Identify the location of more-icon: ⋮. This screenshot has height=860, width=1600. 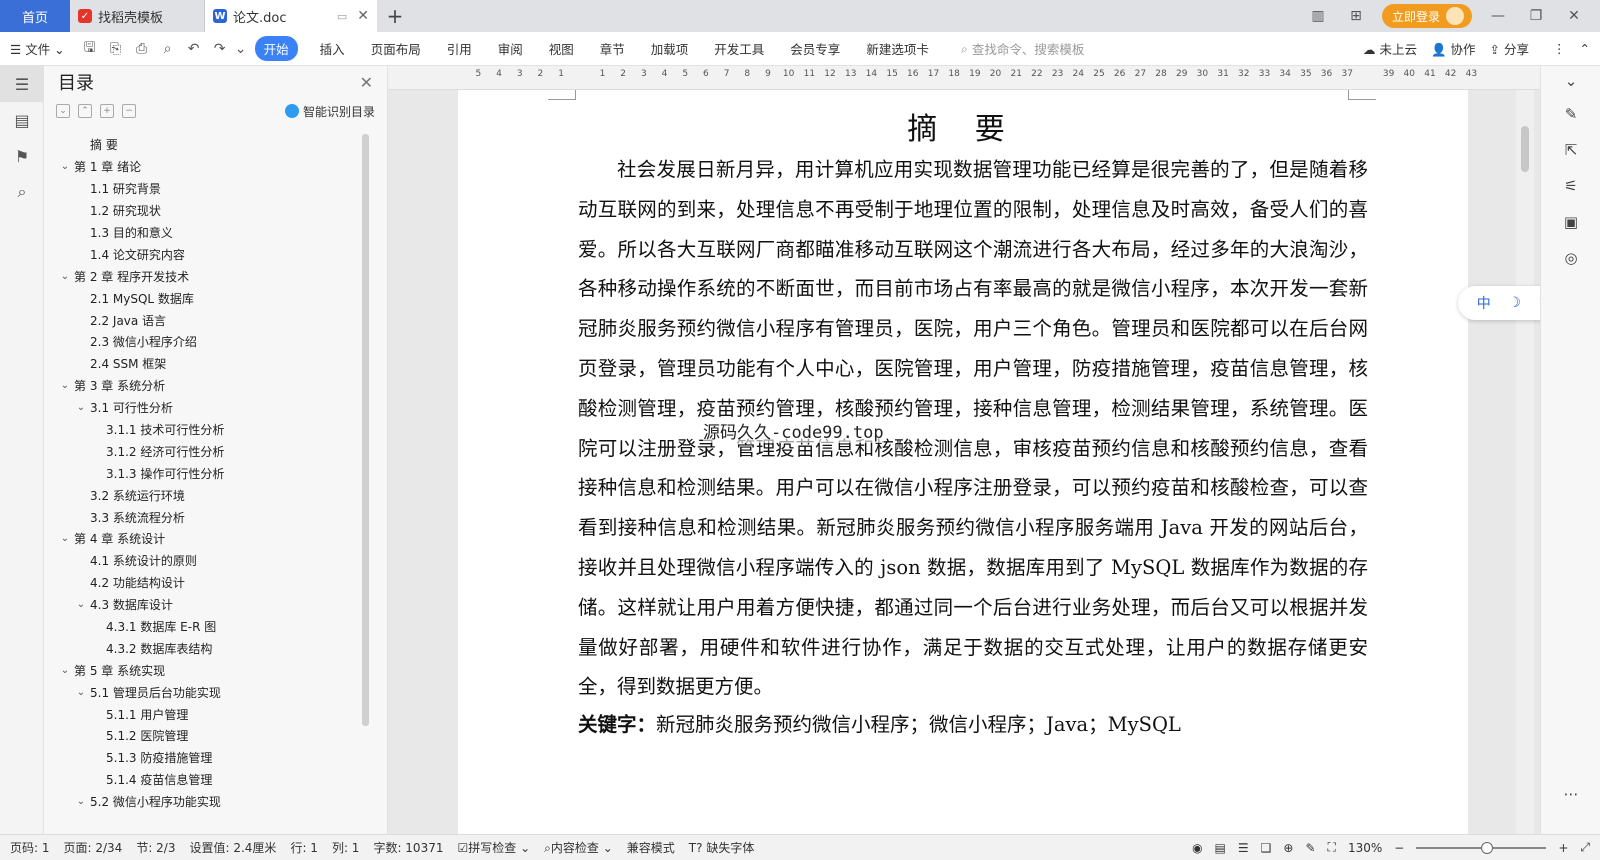
(1559, 48).